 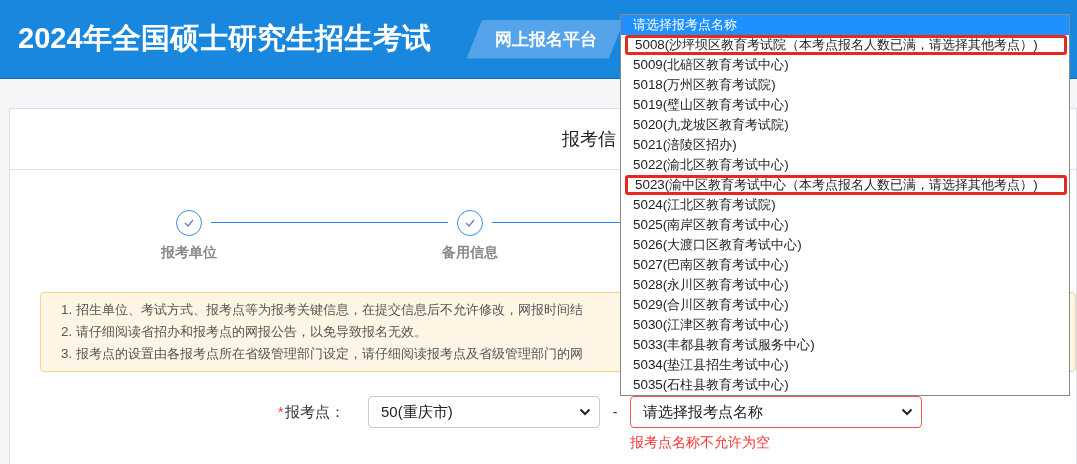 What do you see at coordinates (589, 139) in the screenshot?
I see `card-title: 报考信` at bounding box center [589, 139].